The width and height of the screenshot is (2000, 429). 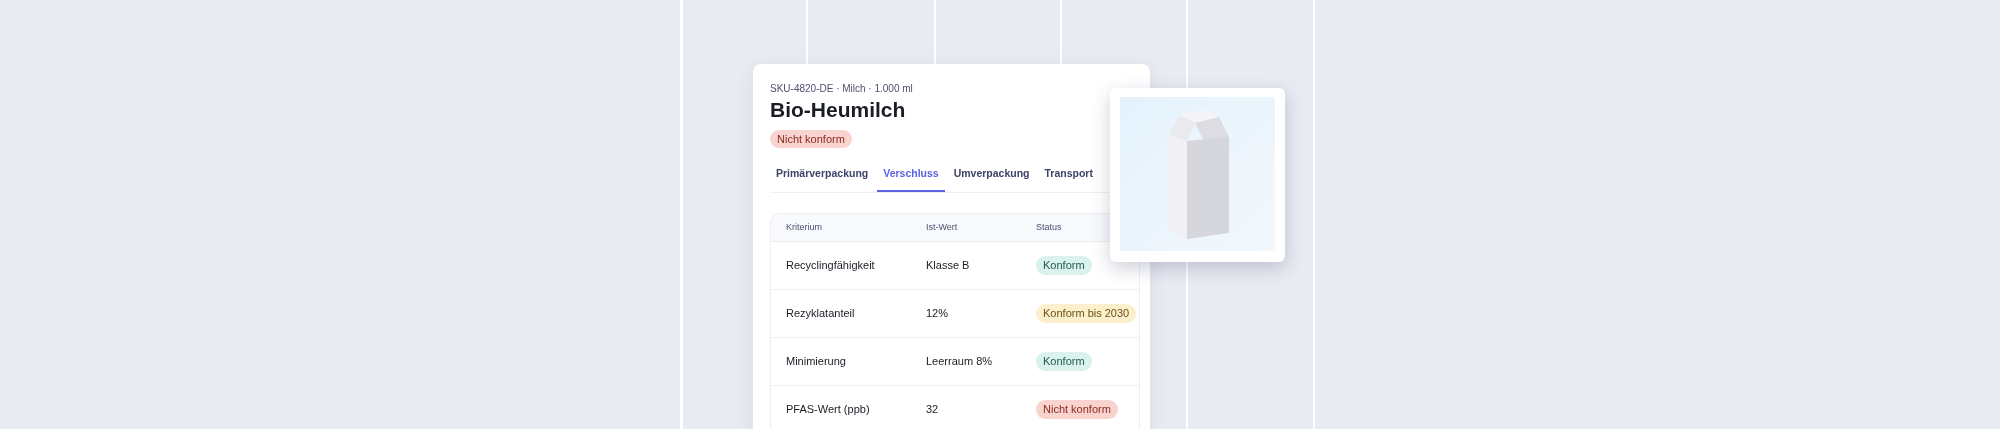 What do you see at coordinates (831, 266) in the screenshot?
I see `table-cell-text: Recyclingfähigkeit` at bounding box center [831, 266].